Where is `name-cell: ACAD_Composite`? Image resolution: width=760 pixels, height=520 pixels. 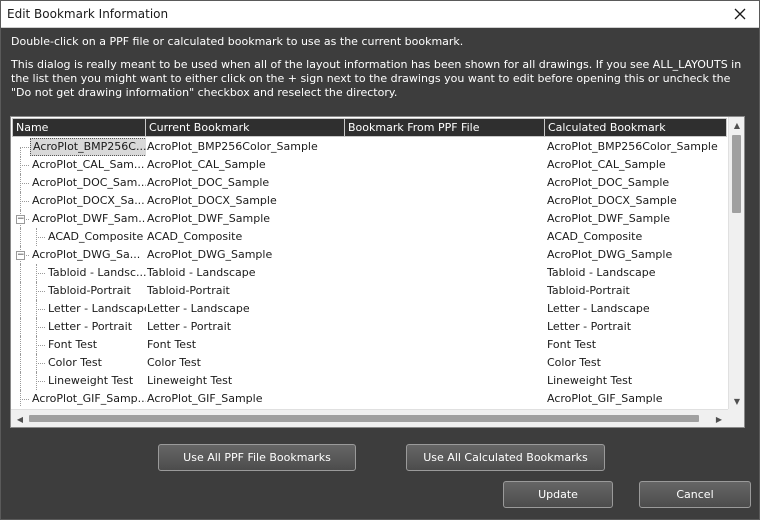
name-cell: ACAD_Composite is located at coordinates (79, 237).